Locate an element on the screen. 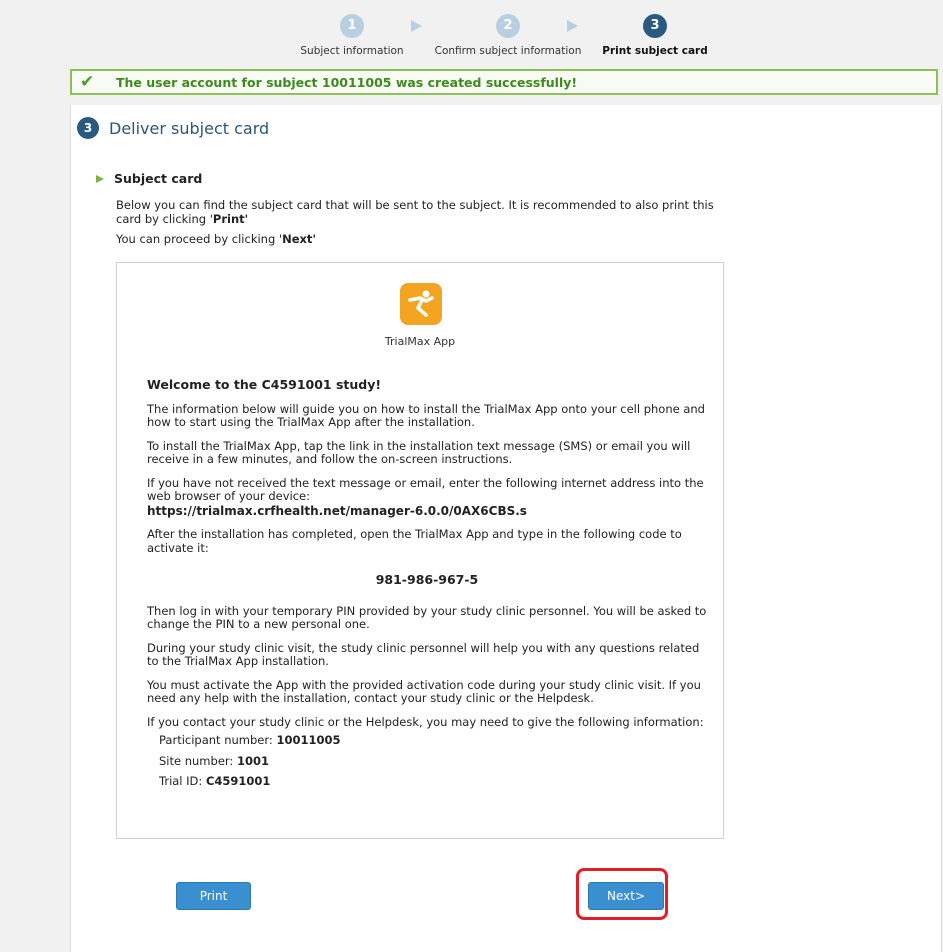 This screenshot has width=943, height=952. print-button: Print is located at coordinates (213, 896).